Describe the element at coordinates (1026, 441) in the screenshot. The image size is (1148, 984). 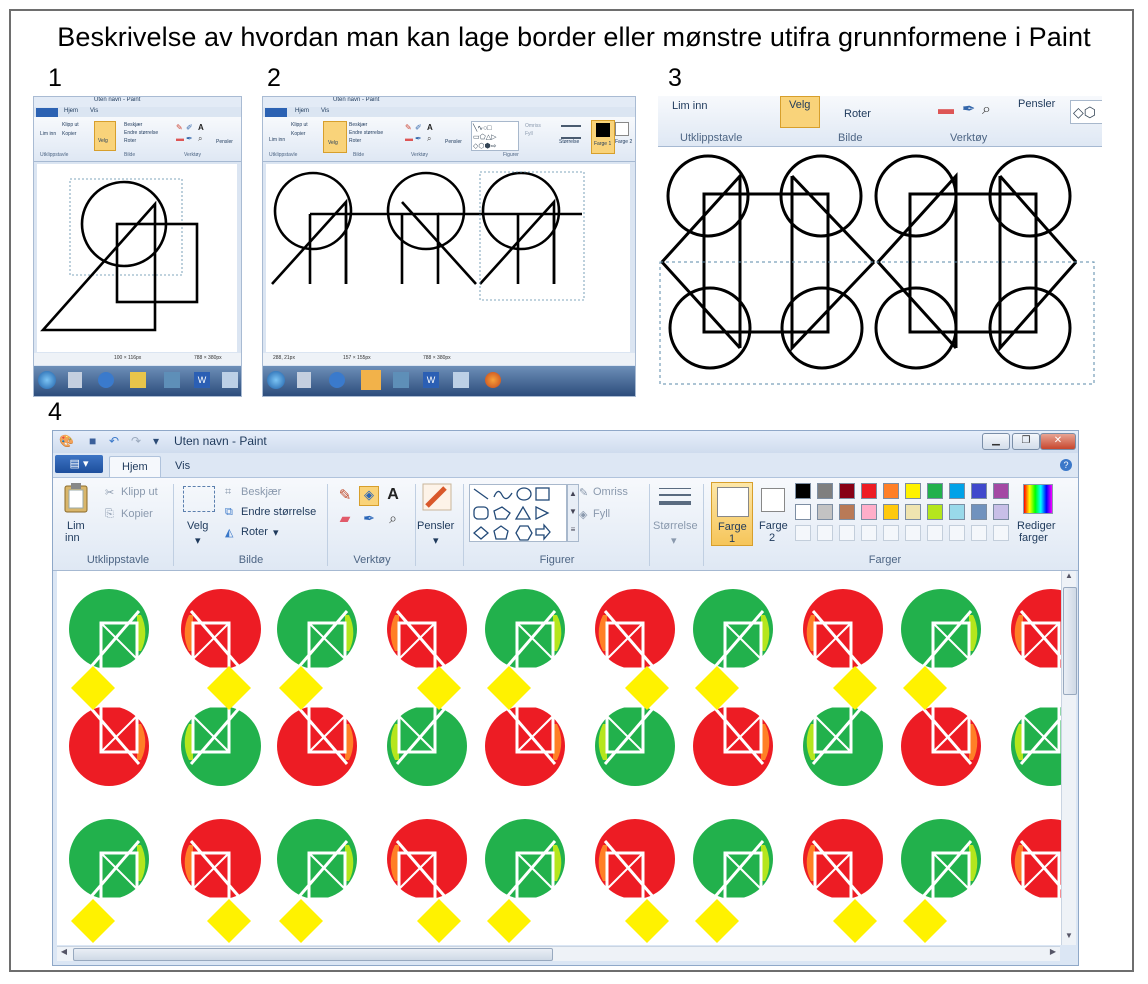
I see `maximize-button: ❐` at that location.